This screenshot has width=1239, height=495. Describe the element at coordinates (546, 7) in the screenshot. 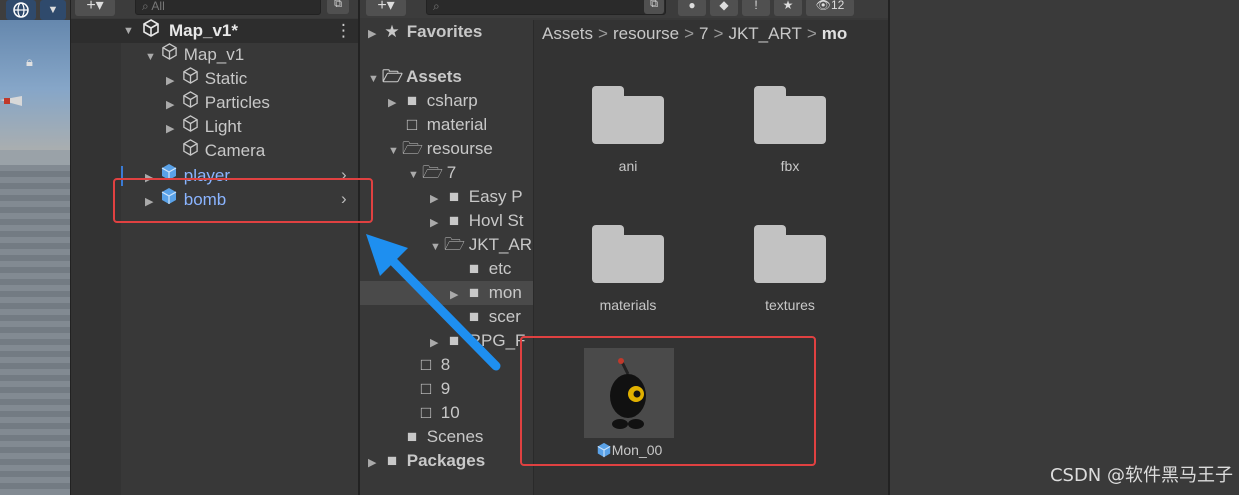

I see `project-search-input: ⌕` at that location.